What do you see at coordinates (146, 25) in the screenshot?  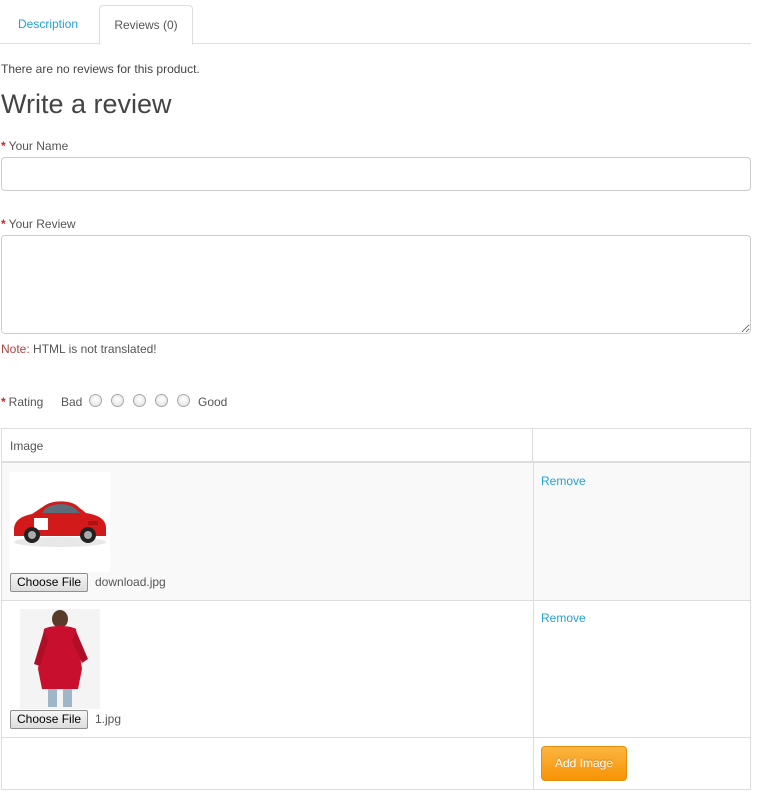 I see `tab-reviews: Reviews (0)` at bounding box center [146, 25].